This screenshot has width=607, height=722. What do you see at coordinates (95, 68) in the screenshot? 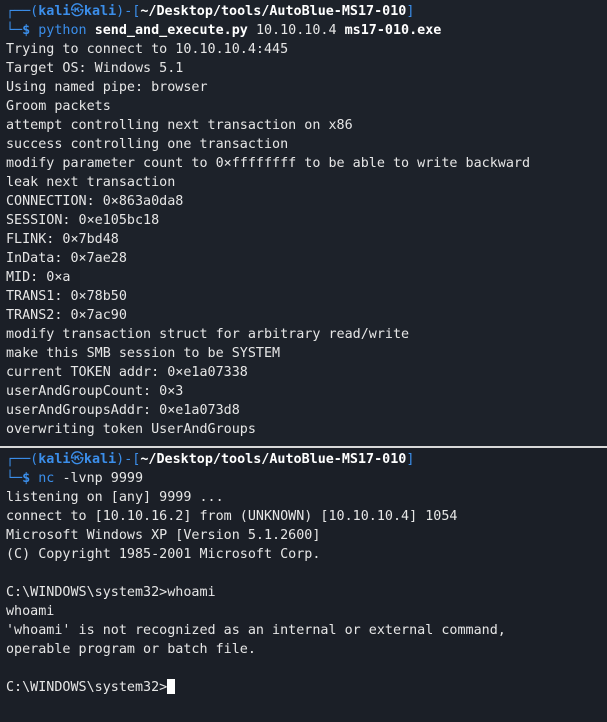
I see `output-line: Target OS: Windows 5.1` at bounding box center [95, 68].